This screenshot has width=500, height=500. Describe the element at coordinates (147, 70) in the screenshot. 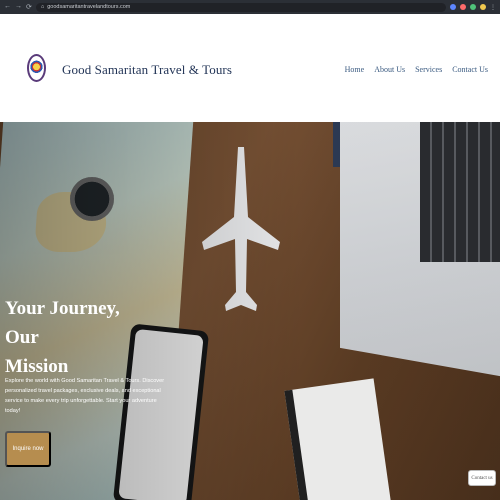

I see `brand-name: Good Samaritan Travel & Tours` at that location.